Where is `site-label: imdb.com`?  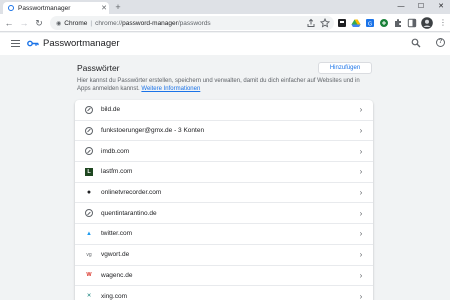 site-label: imdb.com is located at coordinates (115, 151).